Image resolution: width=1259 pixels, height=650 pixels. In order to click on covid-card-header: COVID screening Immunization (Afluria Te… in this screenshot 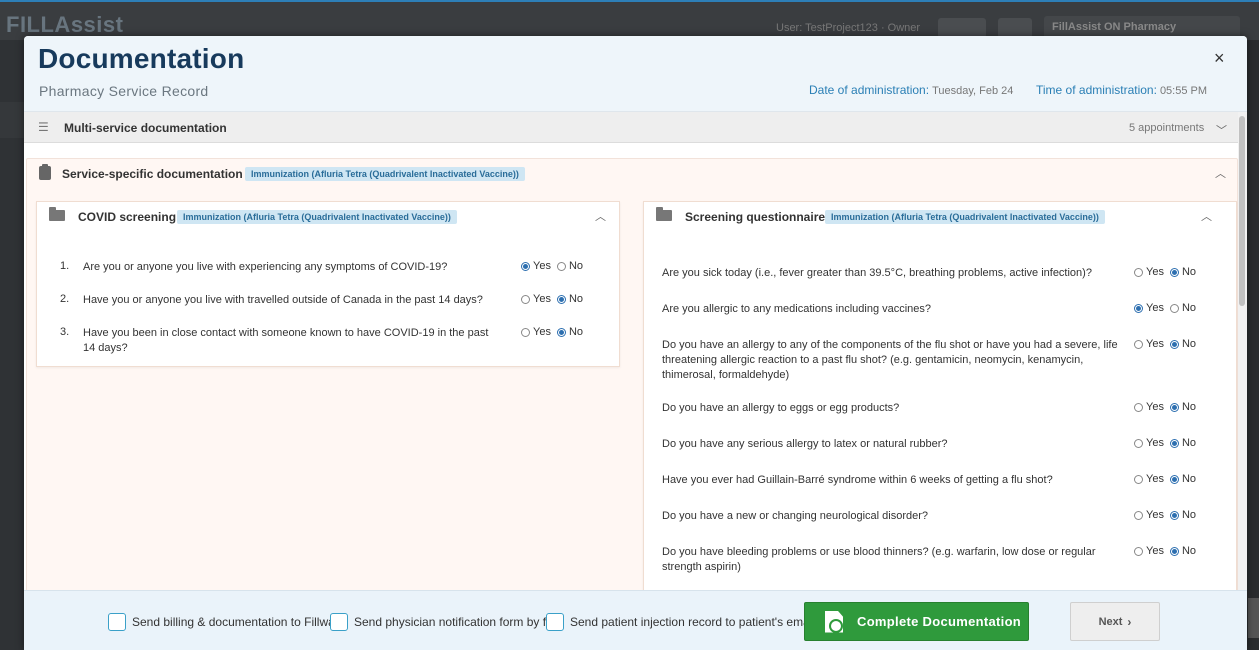, I will do `click(328, 217)`.